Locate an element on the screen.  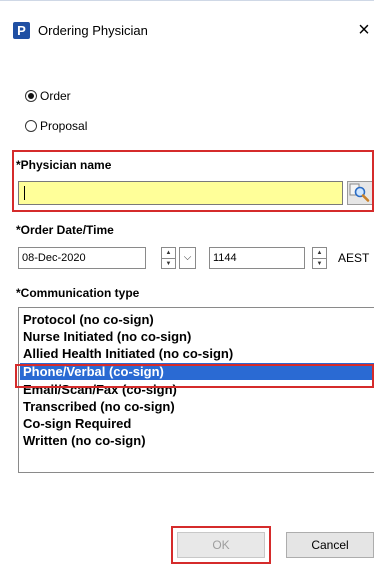
radio-proposal-label: Proposal is located at coordinates (64, 126).